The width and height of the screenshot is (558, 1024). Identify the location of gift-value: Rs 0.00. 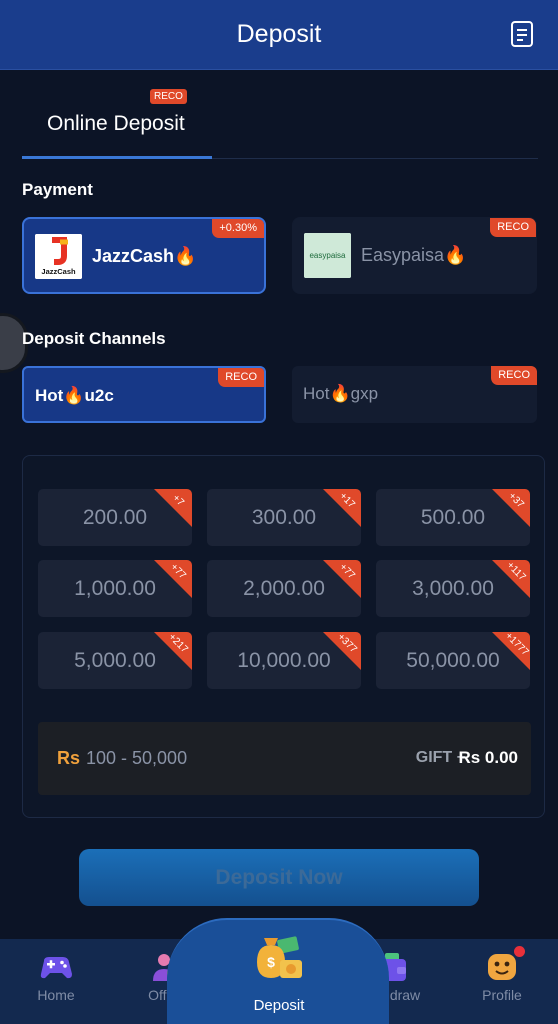
(488, 757).